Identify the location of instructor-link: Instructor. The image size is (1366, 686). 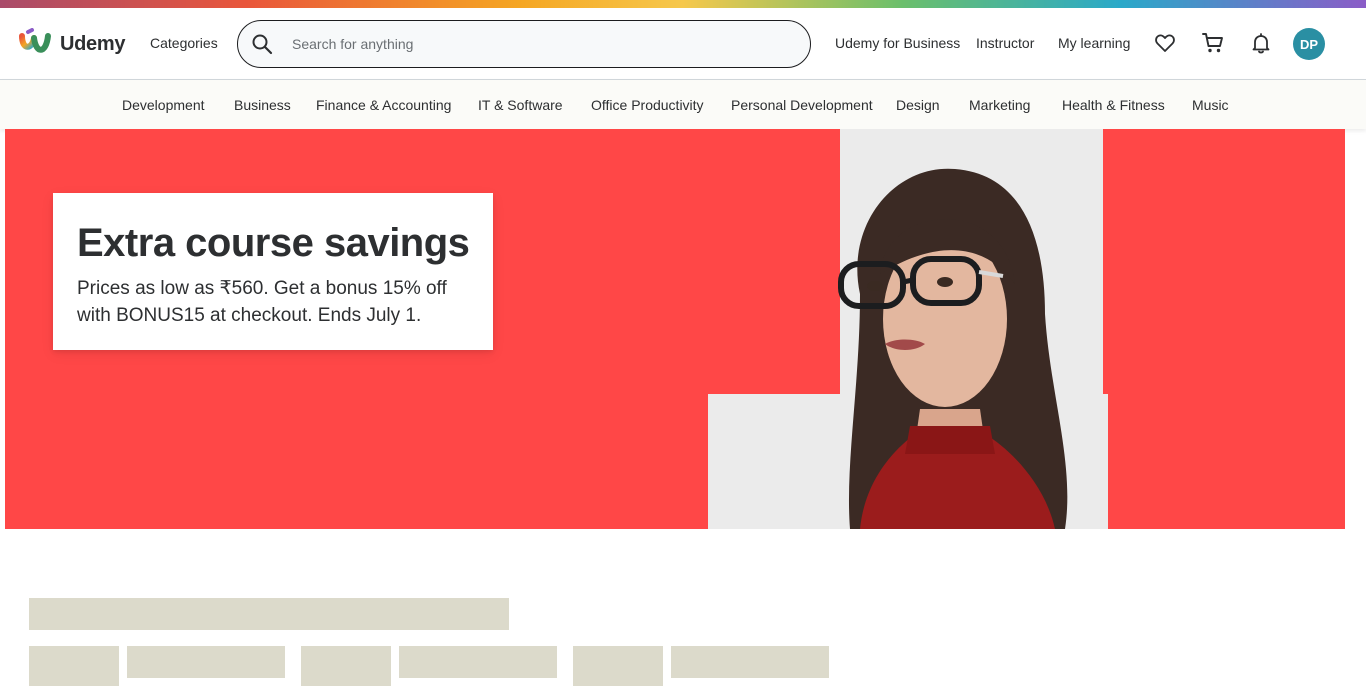
(1005, 43).